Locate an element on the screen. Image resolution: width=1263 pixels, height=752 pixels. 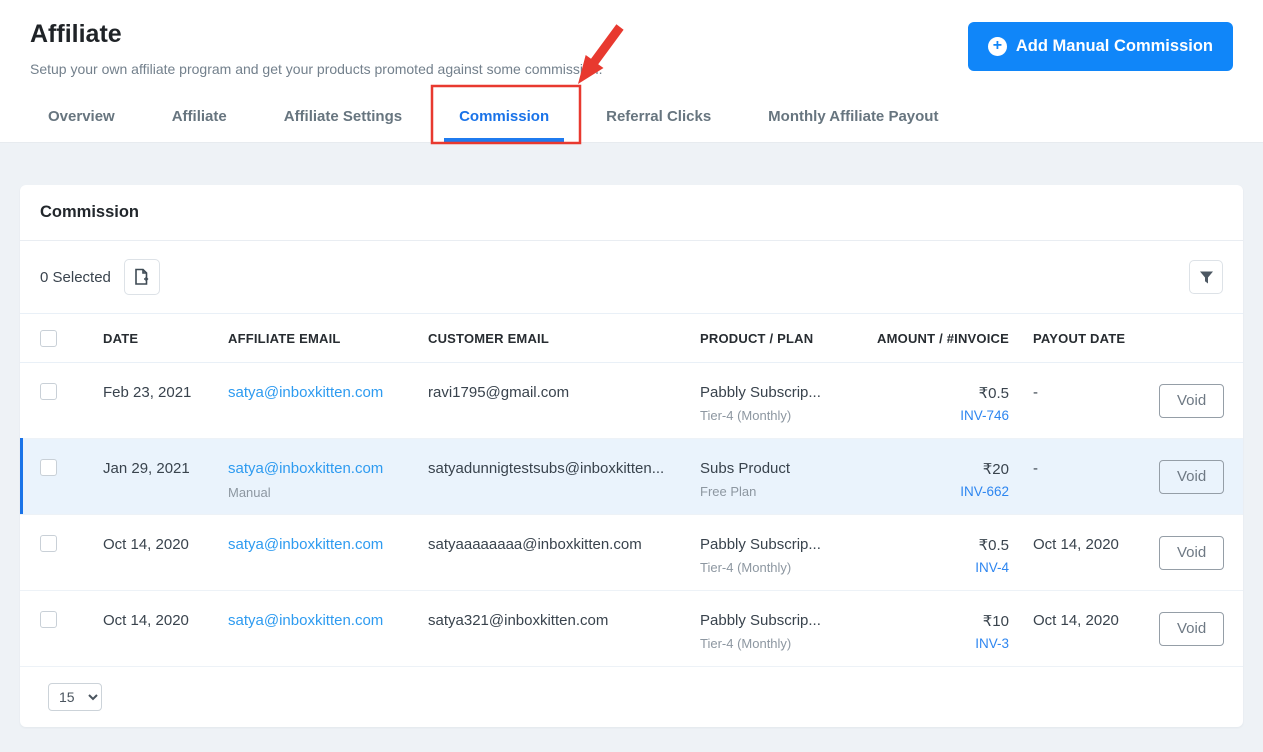
tab-affiliate-settings: Affiliate Settings is located at coordinates (343, 119).